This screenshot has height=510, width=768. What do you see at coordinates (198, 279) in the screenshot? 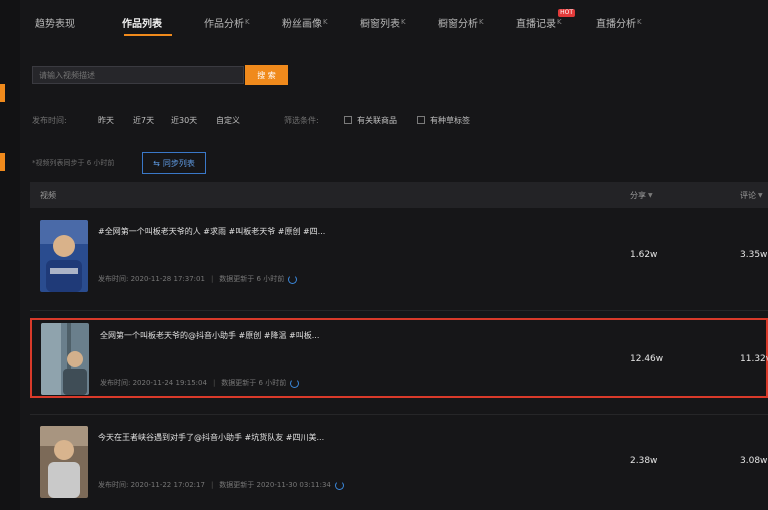
I see `video-meta: 发布时间: 2020-11-28 17:37:01 | 数据更新于 6 小时前` at bounding box center [198, 279].